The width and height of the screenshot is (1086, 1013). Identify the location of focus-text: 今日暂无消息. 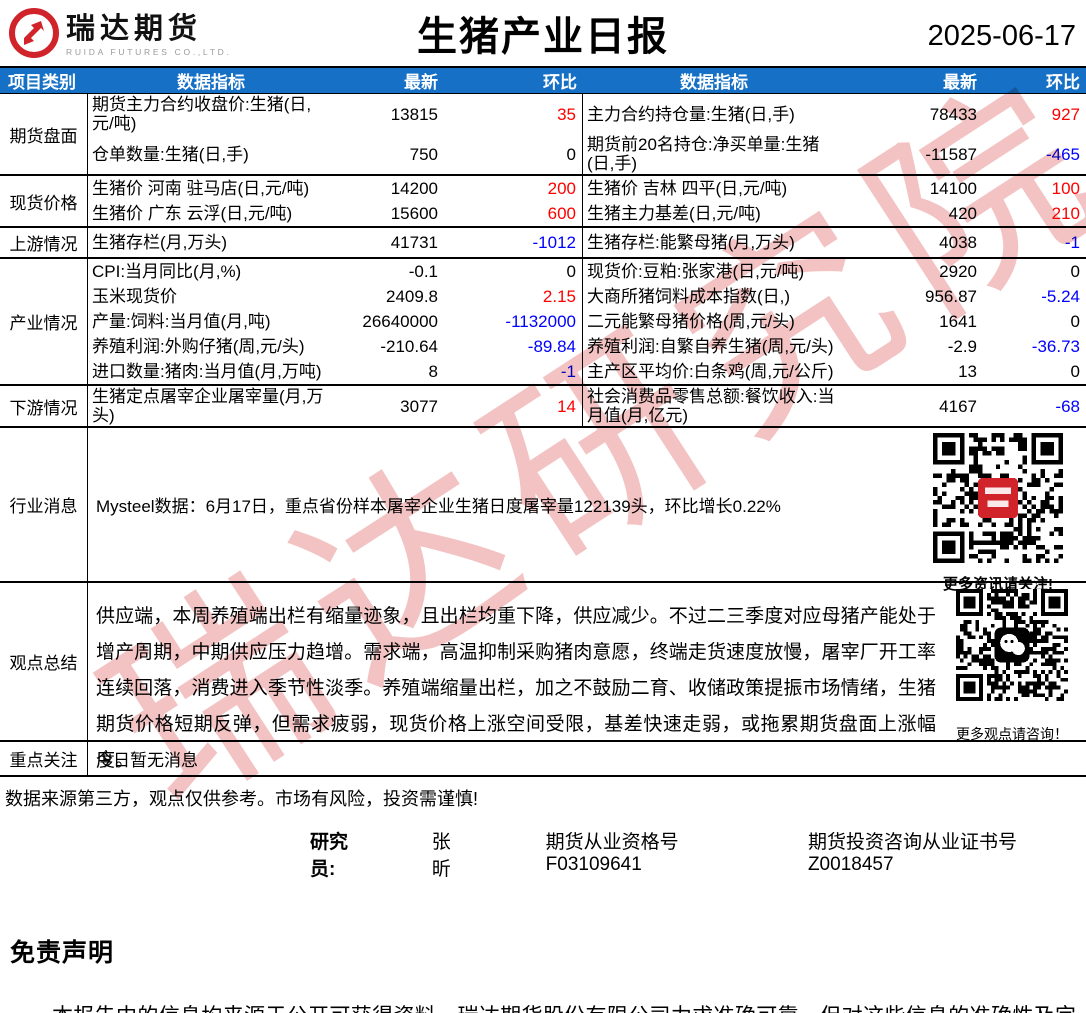
(147, 760).